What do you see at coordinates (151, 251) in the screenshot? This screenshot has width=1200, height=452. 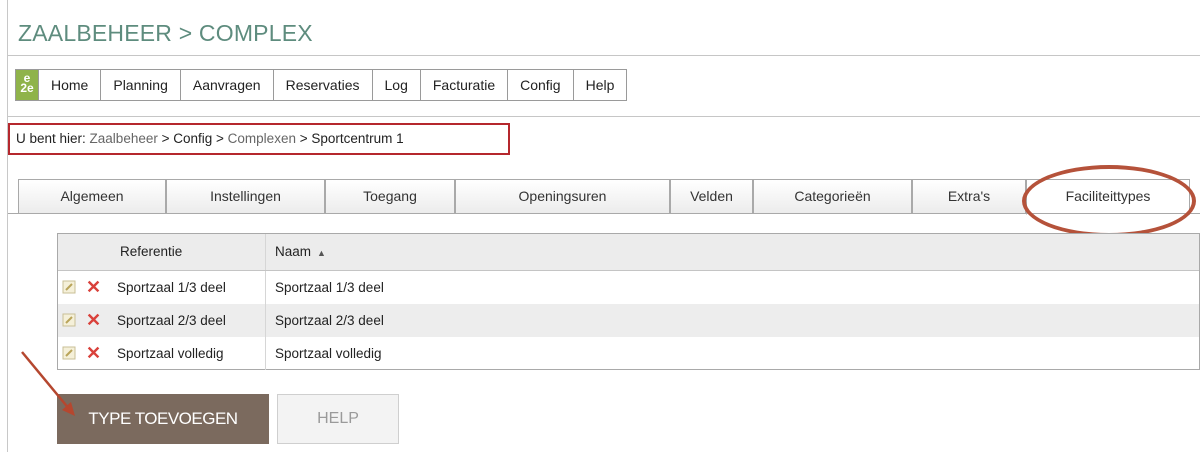 I see `header-ref-label: Referentie` at bounding box center [151, 251].